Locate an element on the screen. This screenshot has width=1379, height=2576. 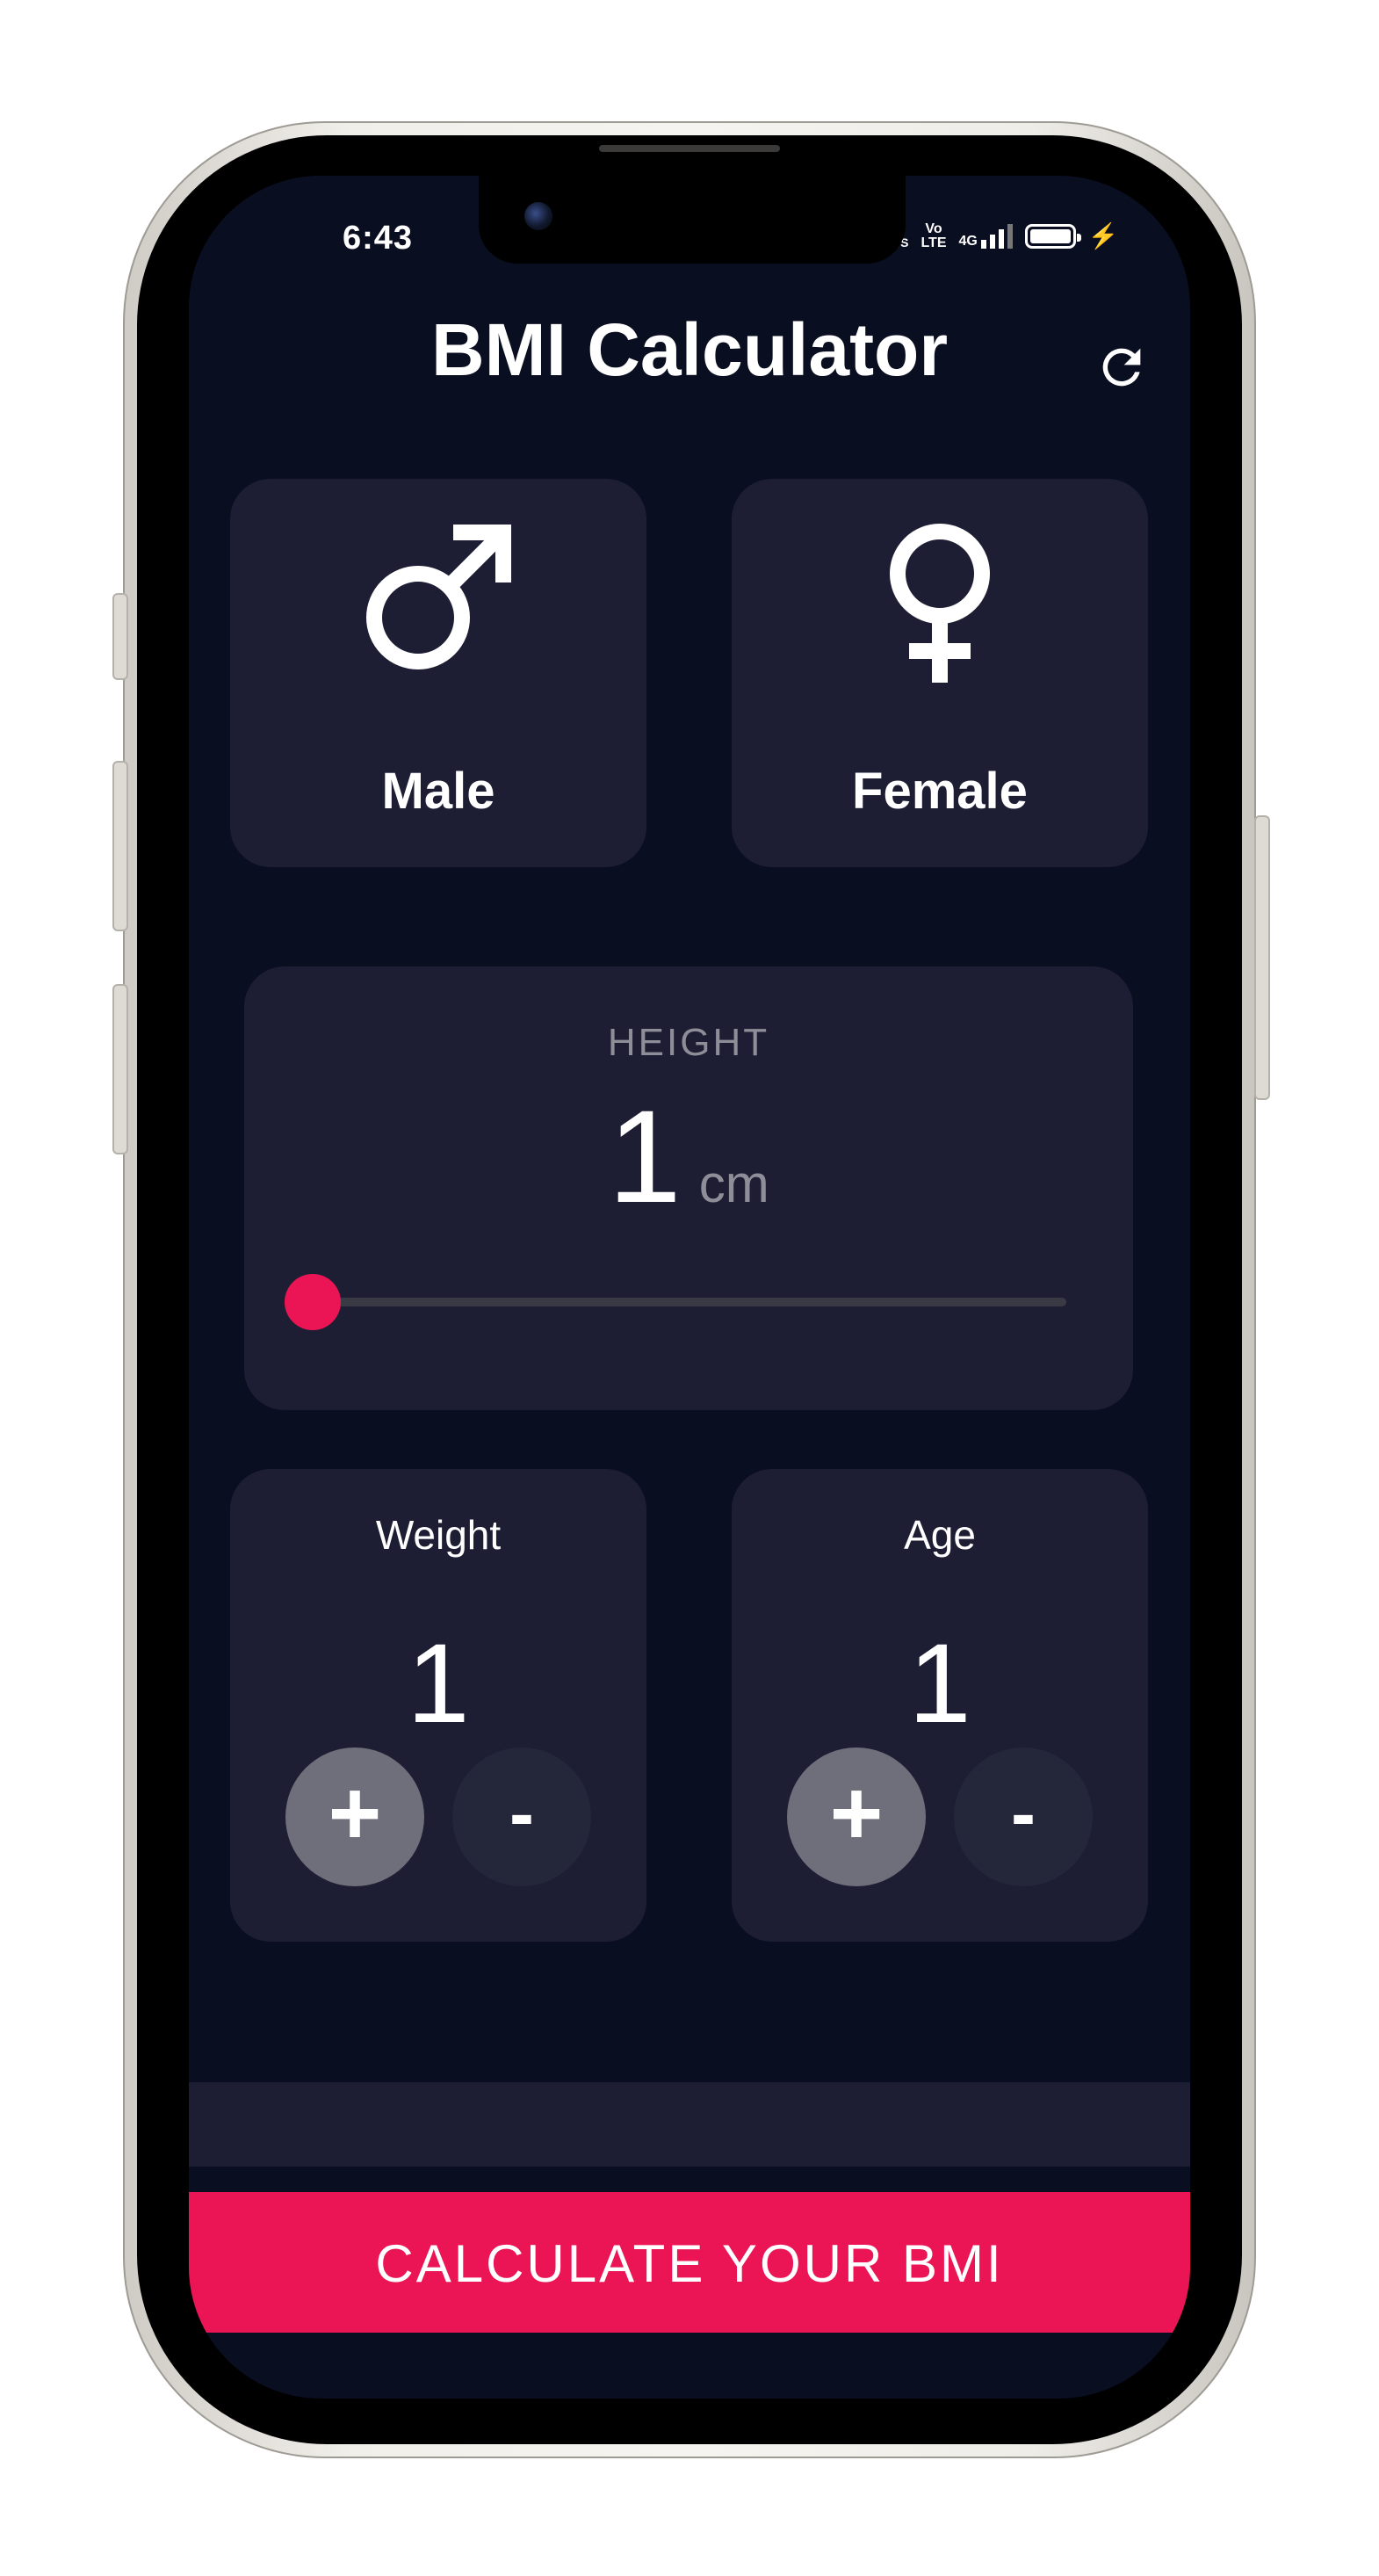
app-bar: BMI Calculator is located at coordinates (689, 341).